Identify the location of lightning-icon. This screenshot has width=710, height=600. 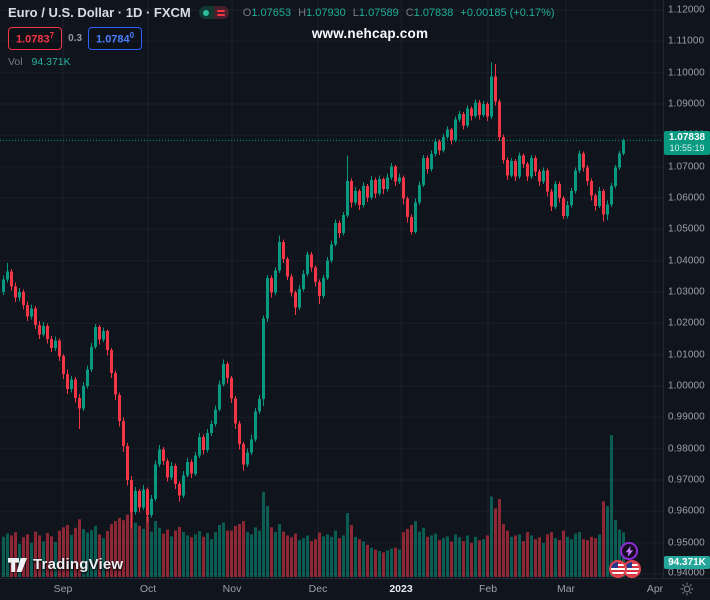
(629, 551).